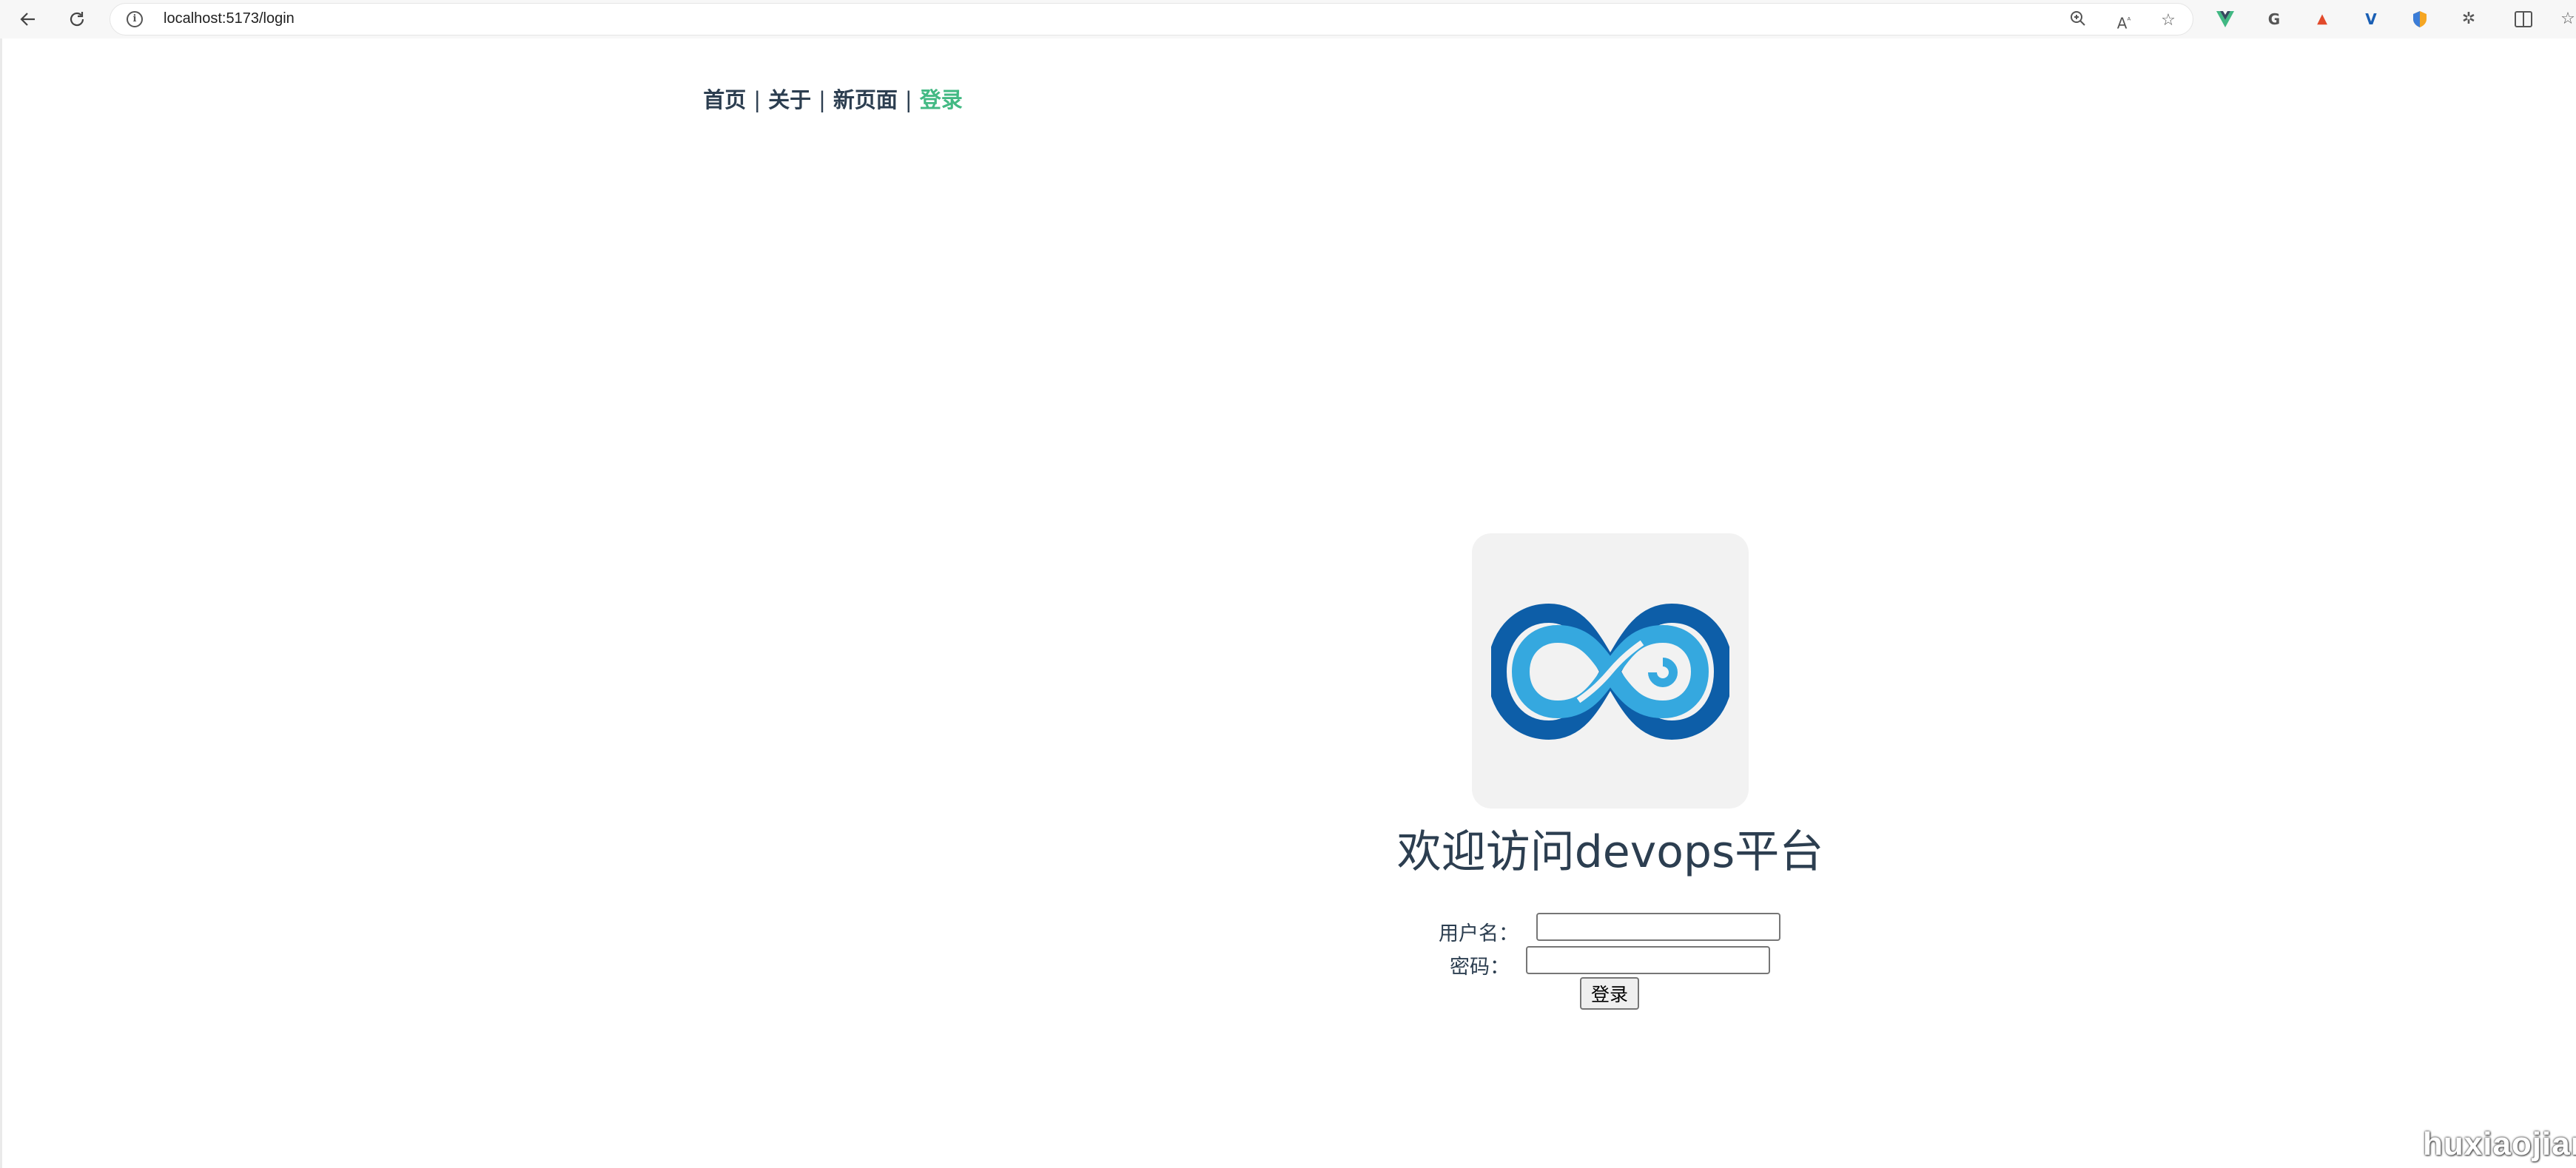  What do you see at coordinates (2225, 19) in the screenshot?
I see `vue-devtools-extension-icon` at bounding box center [2225, 19].